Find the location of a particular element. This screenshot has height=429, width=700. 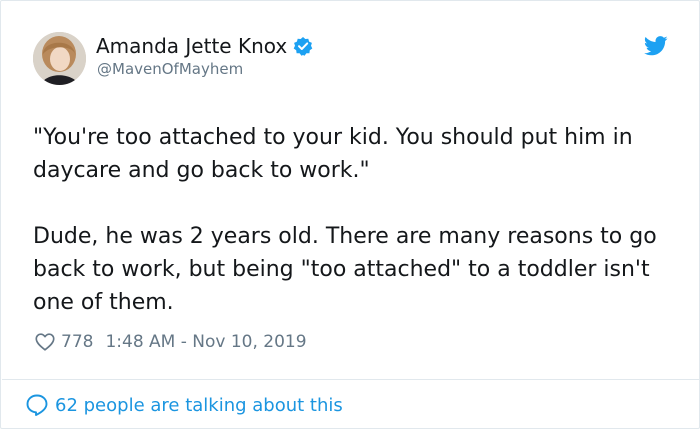

avatar is located at coordinates (59, 58).